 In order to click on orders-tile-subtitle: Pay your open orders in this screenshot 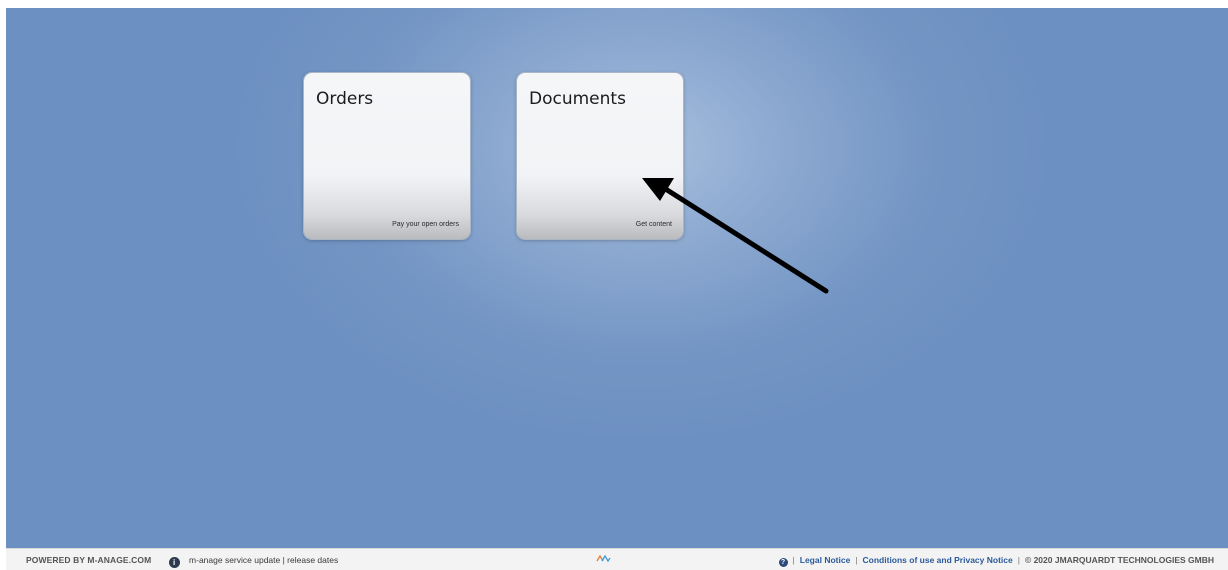, I will do `click(425, 224)`.